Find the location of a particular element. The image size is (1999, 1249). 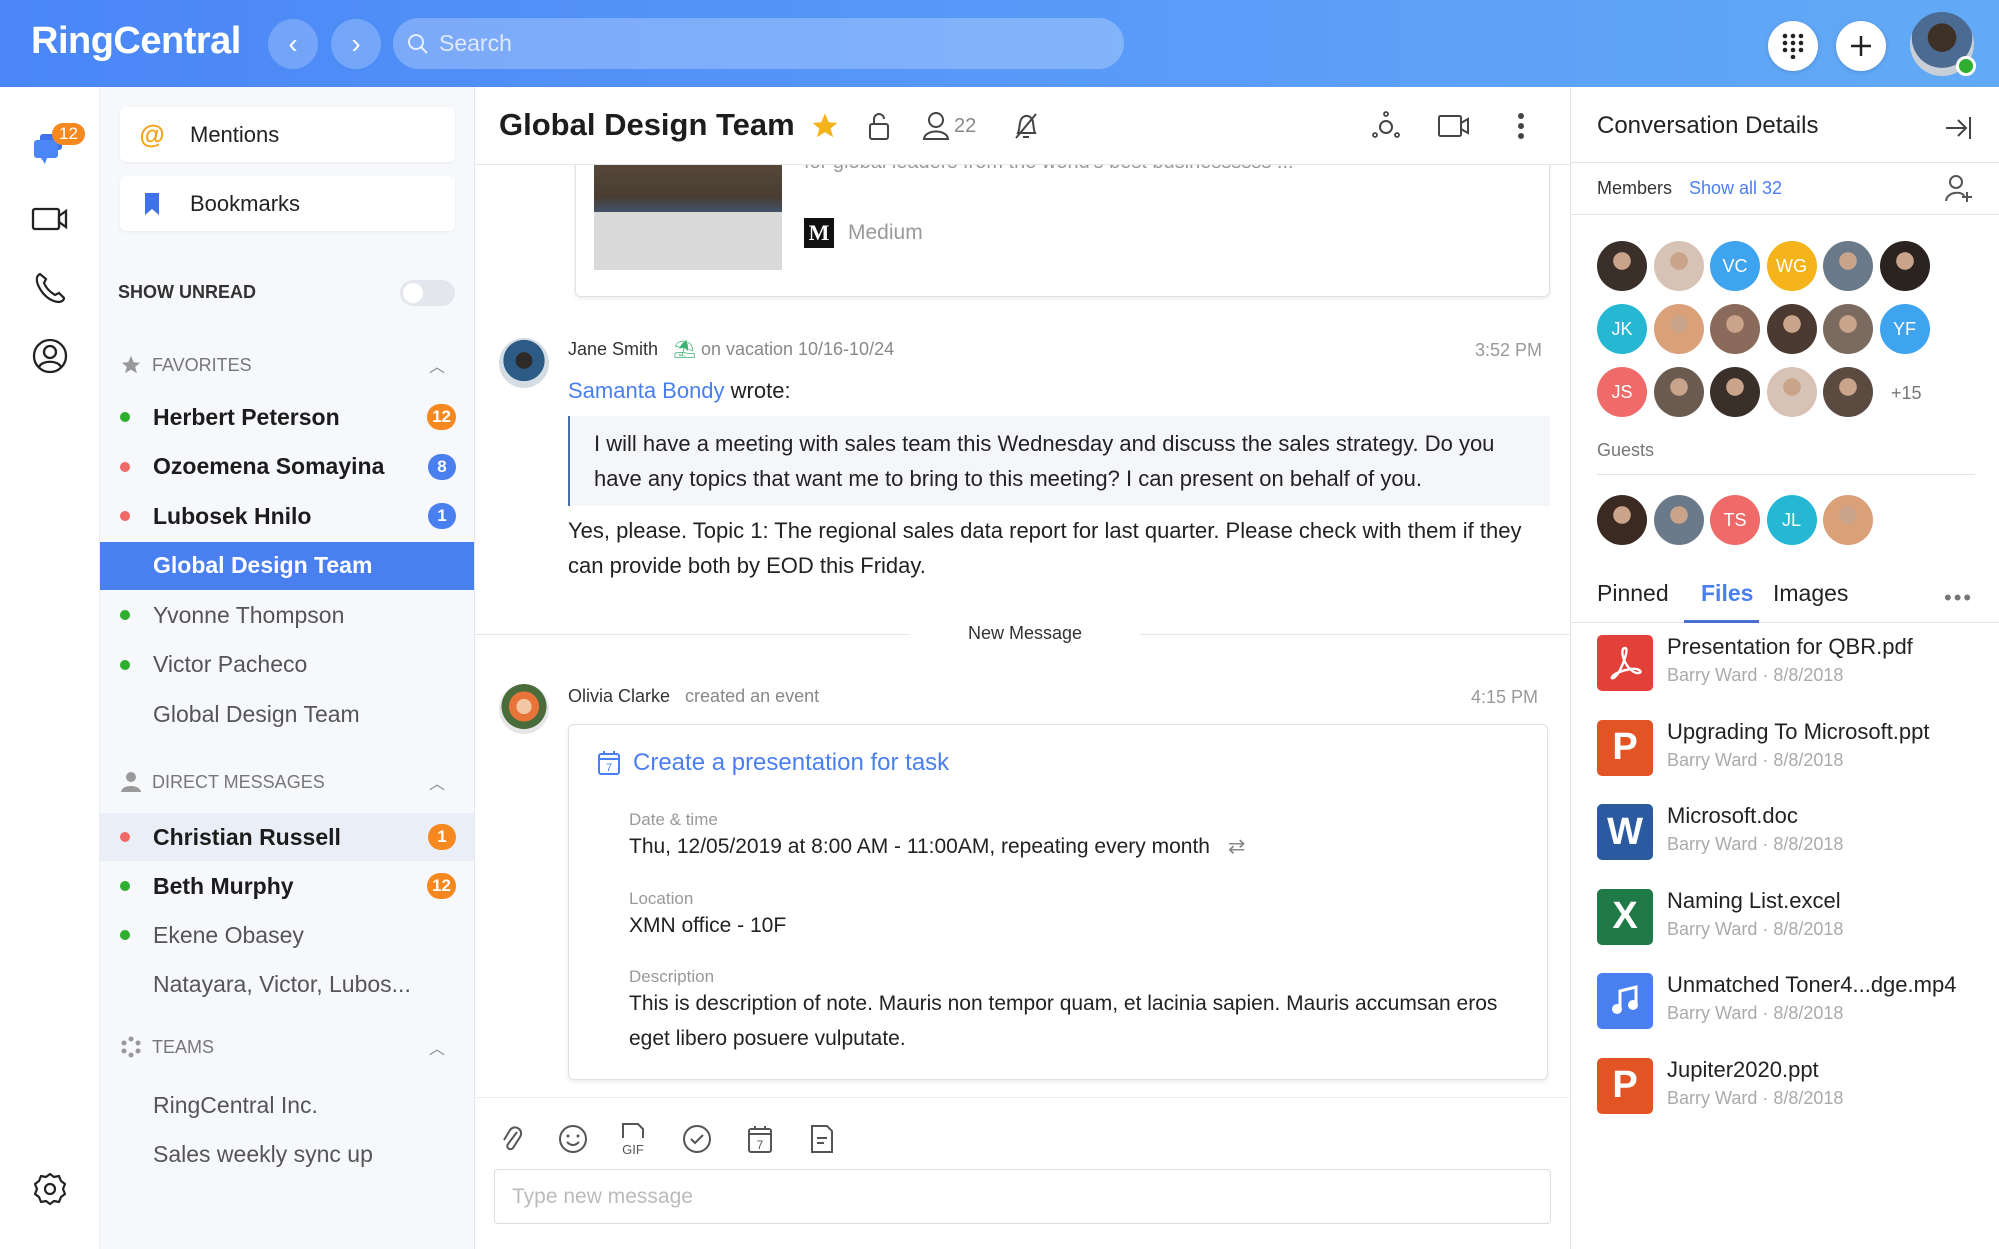

phone-nav-button is located at coordinates (50, 288).